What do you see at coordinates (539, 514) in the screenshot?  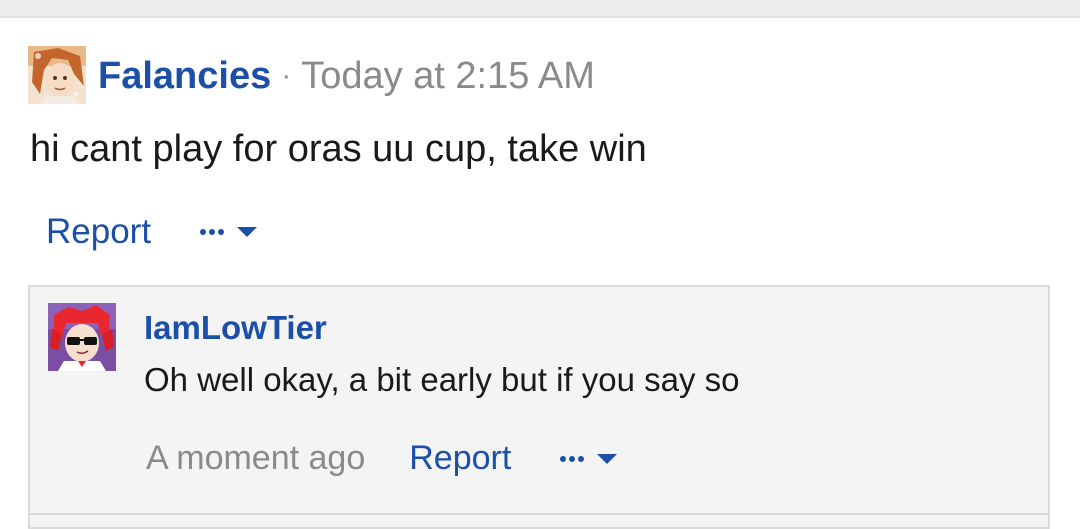 I see `reply-bottom-divider` at bounding box center [539, 514].